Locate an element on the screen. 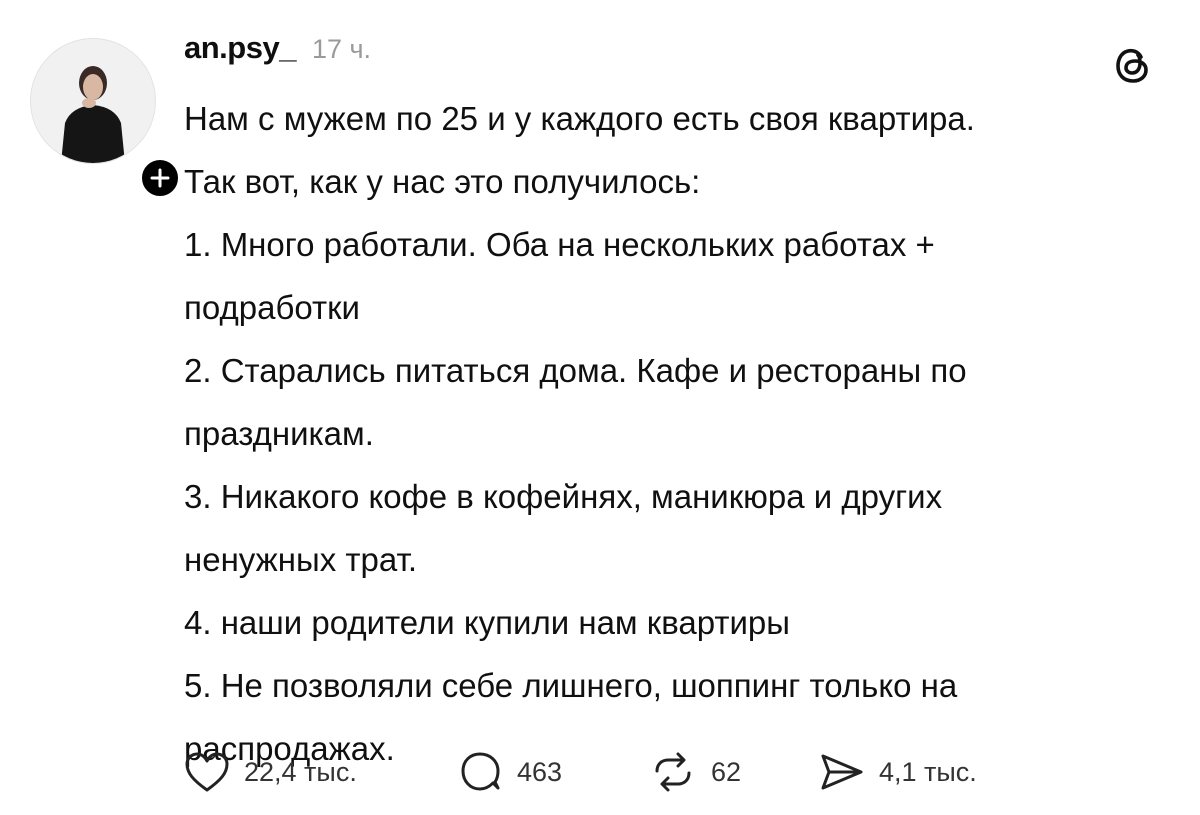 This screenshot has height=815, width=1200. post-header: an.psy_ 17 ч. is located at coordinates (277, 56).